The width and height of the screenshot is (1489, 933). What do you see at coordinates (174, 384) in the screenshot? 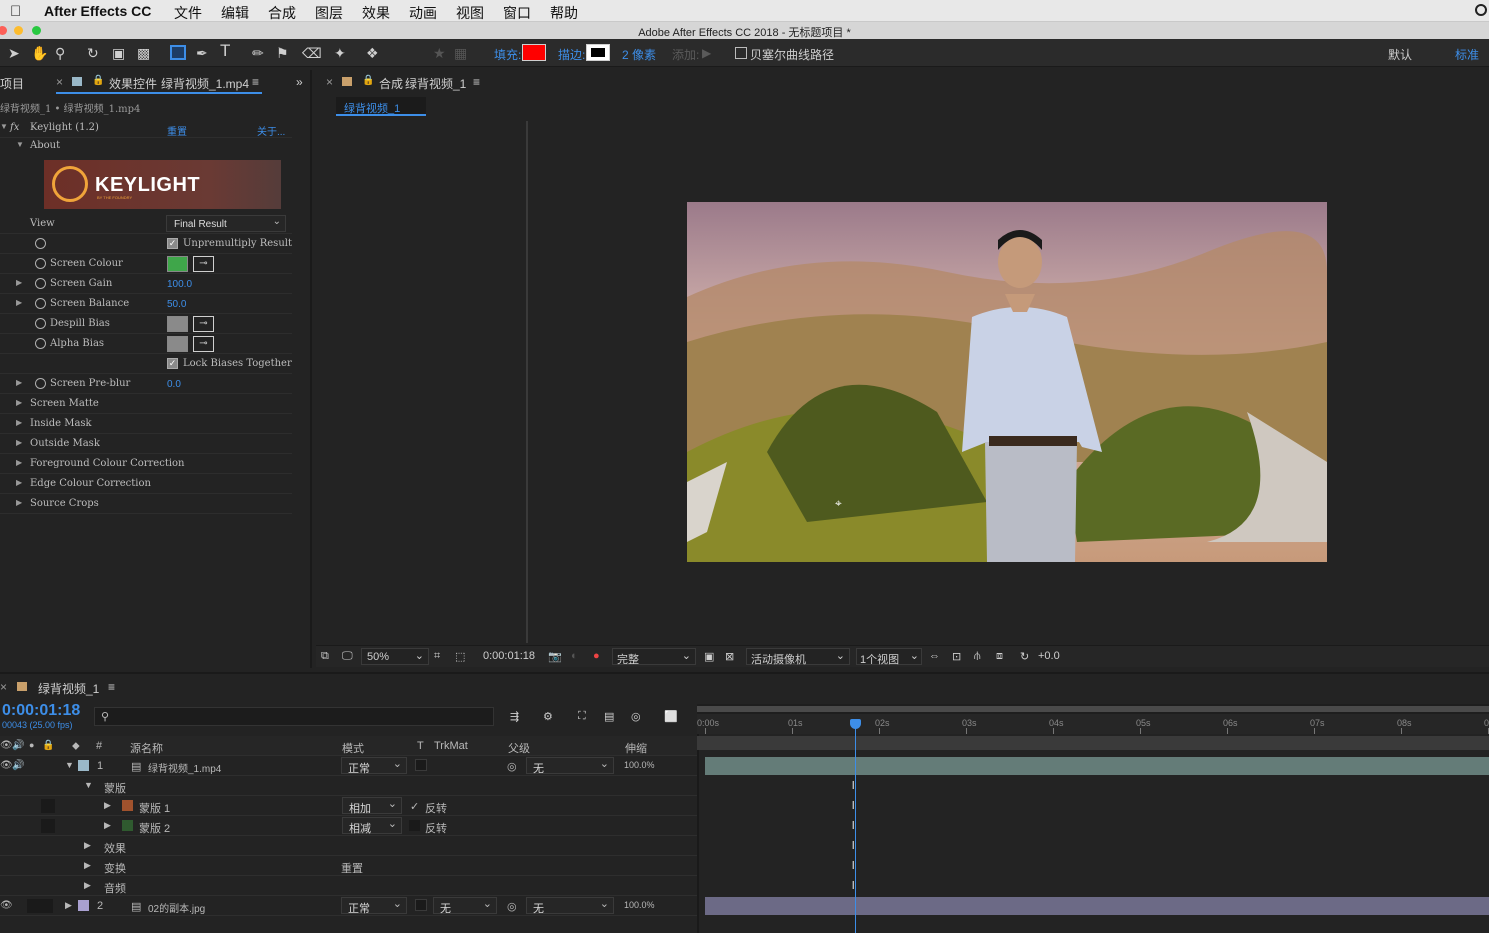
I see `screen-preblur-value: 0.0` at bounding box center [174, 384].